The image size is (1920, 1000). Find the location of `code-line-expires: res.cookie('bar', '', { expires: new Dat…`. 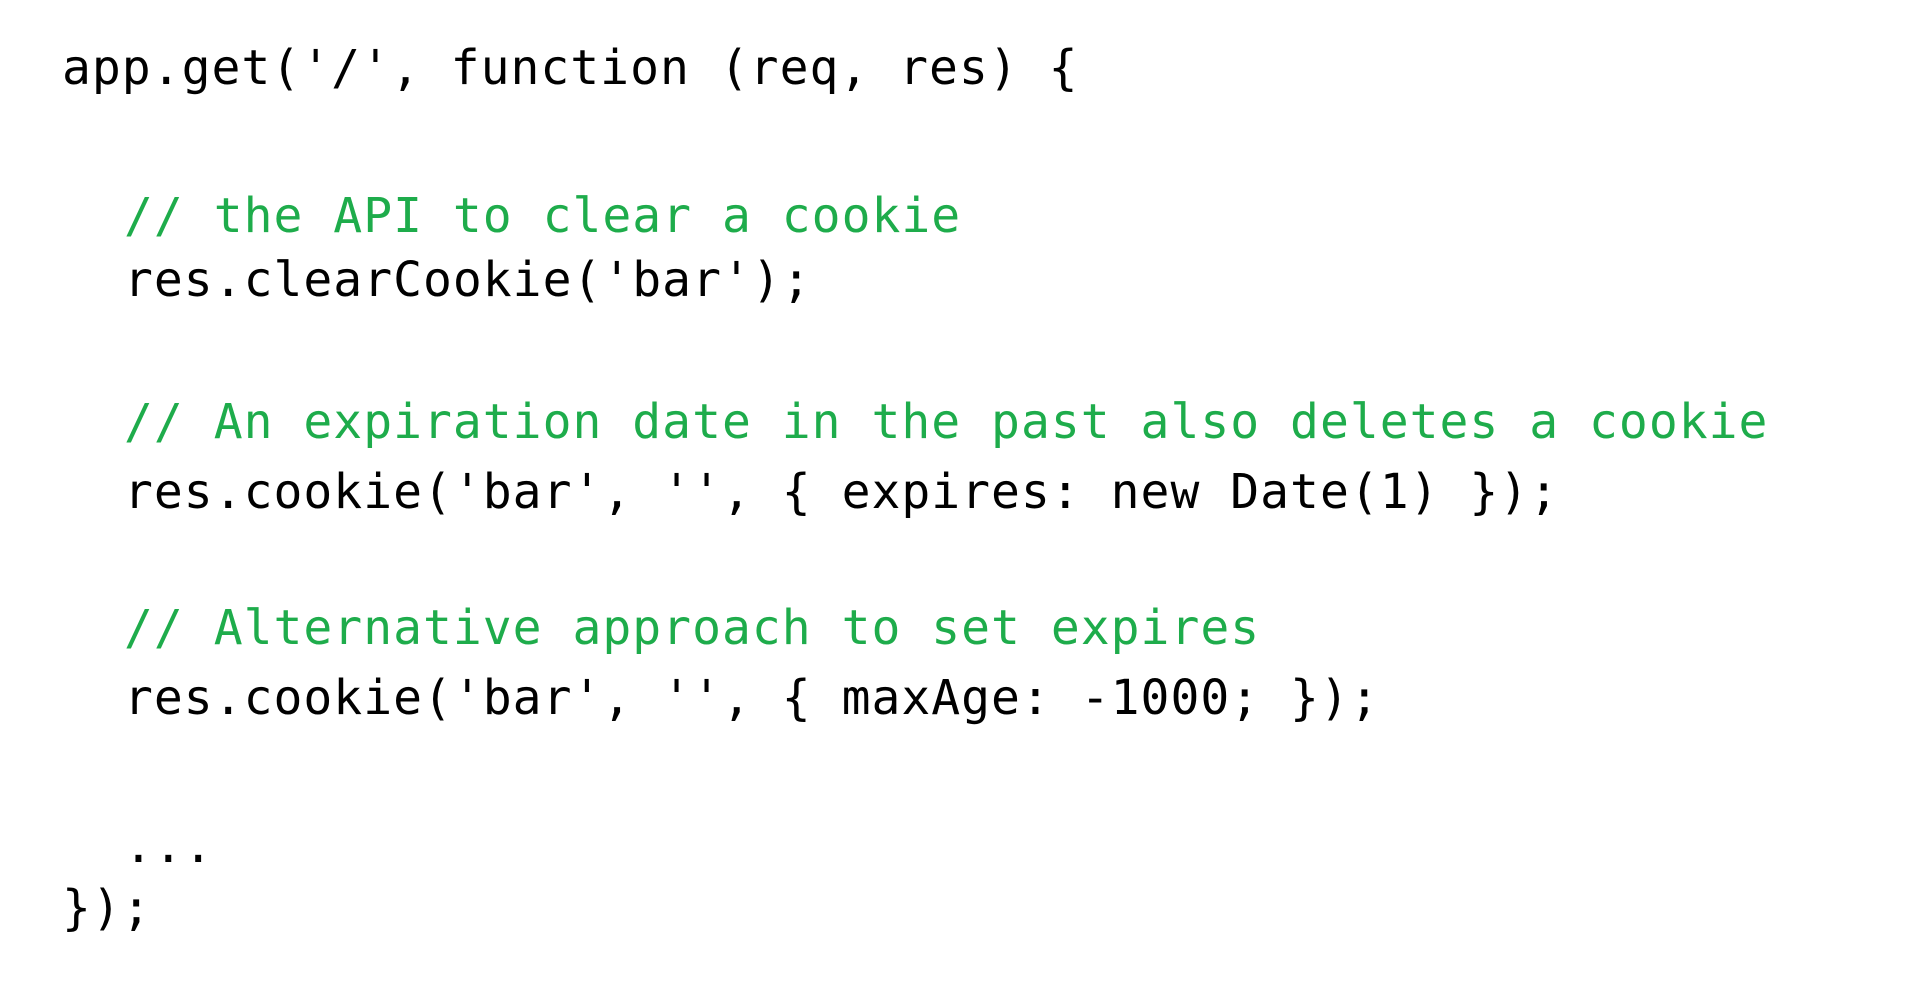

code-line-expires: res.cookie('bar', '', { expires: new Dat… is located at coordinates (842, 492).